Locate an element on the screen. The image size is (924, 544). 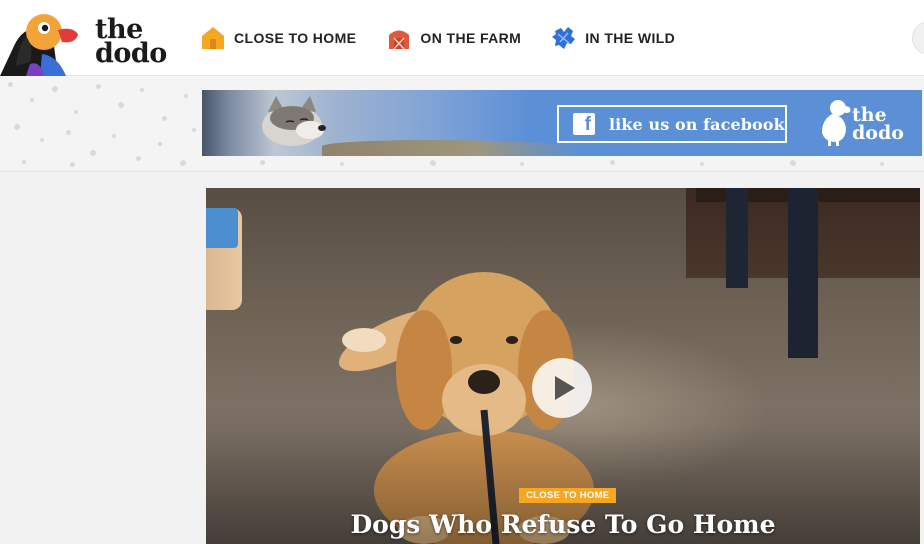
thumbnail-basket is located at coordinates (224, 259).